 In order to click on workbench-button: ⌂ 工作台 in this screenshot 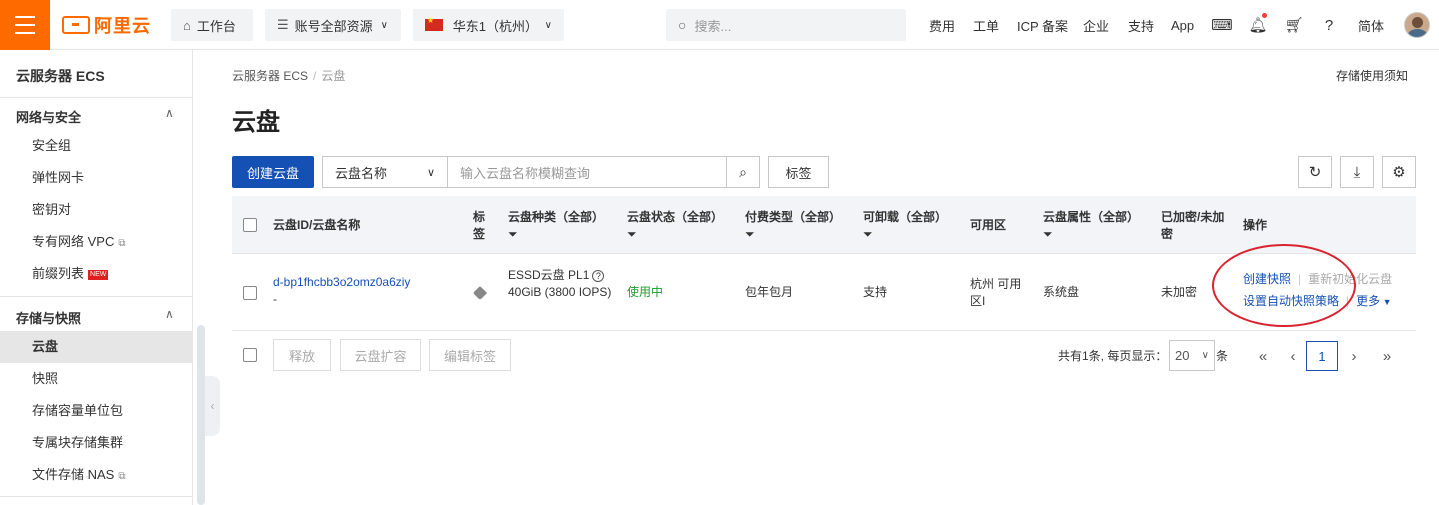, I will do `click(212, 25)`.